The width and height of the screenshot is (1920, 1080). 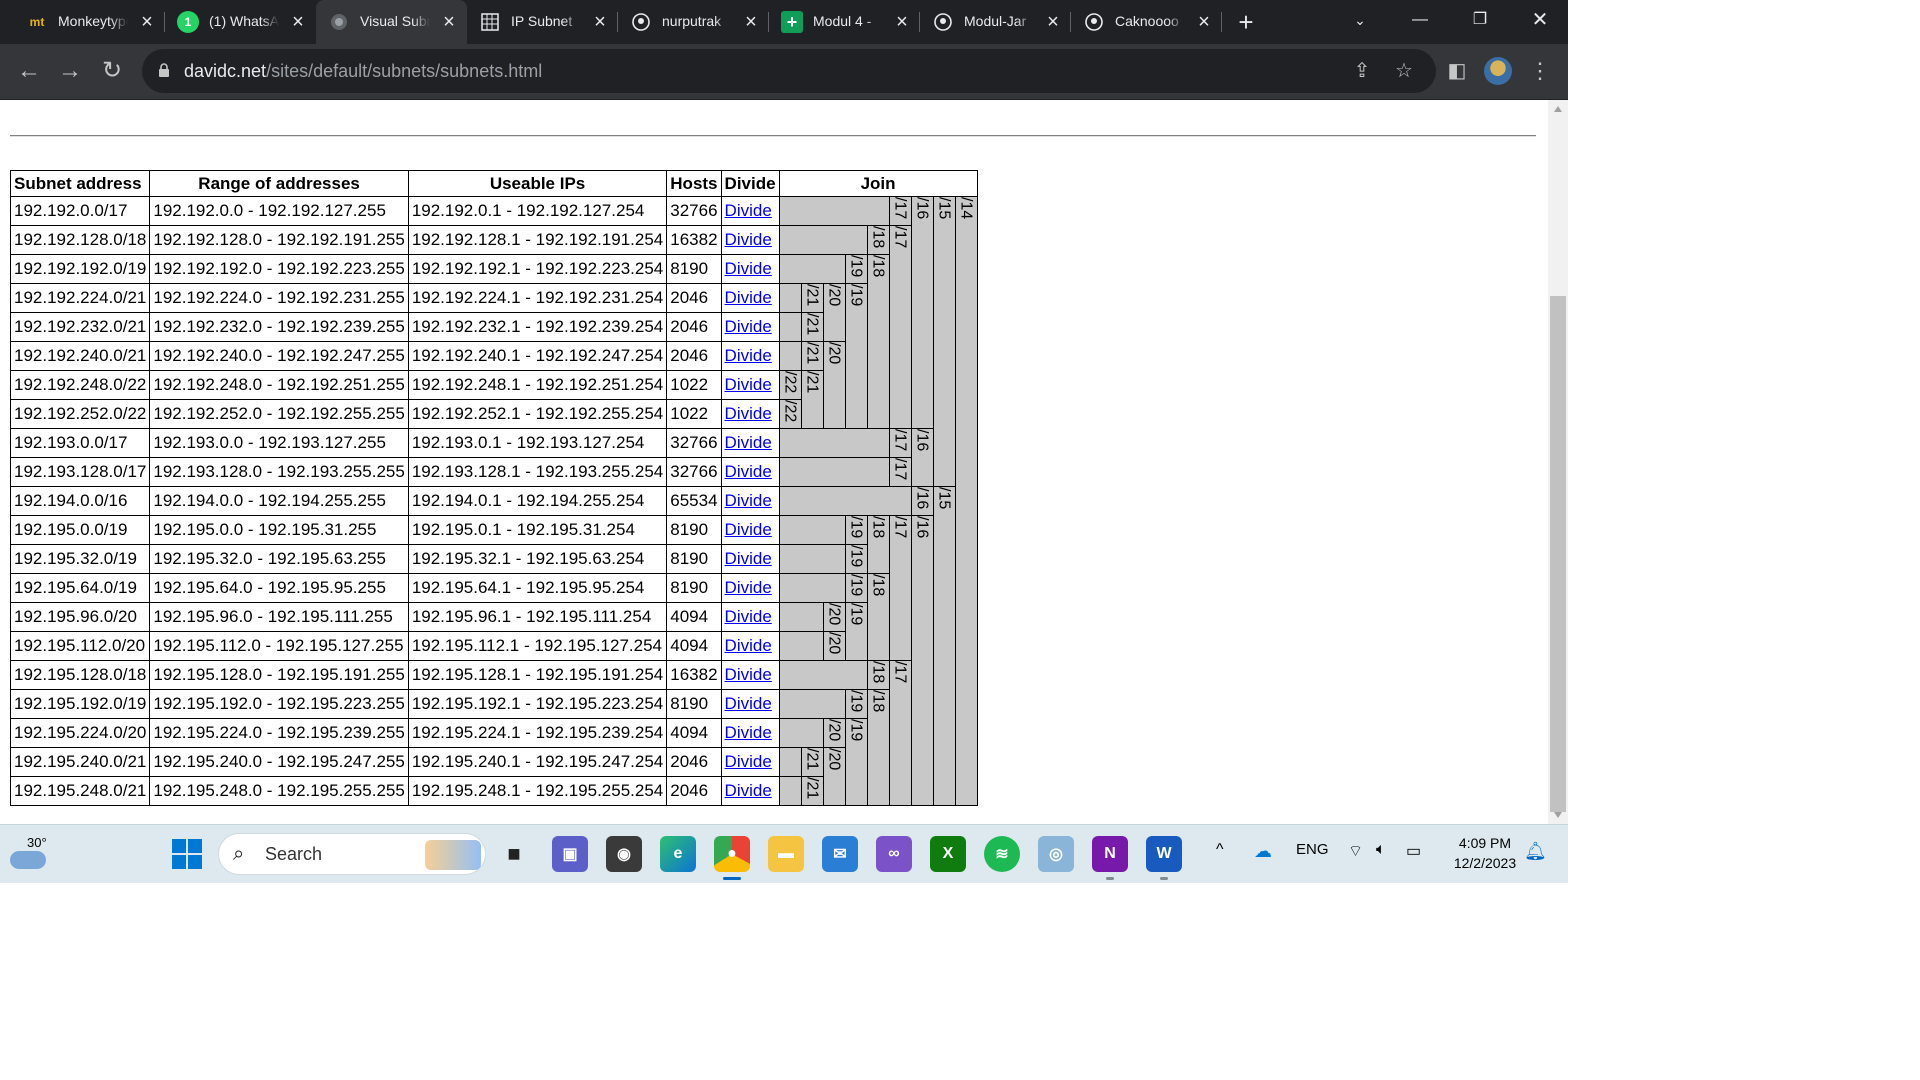 What do you see at coordinates (1420, 20) in the screenshot?
I see `minimize-button: —` at bounding box center [1420, 20].